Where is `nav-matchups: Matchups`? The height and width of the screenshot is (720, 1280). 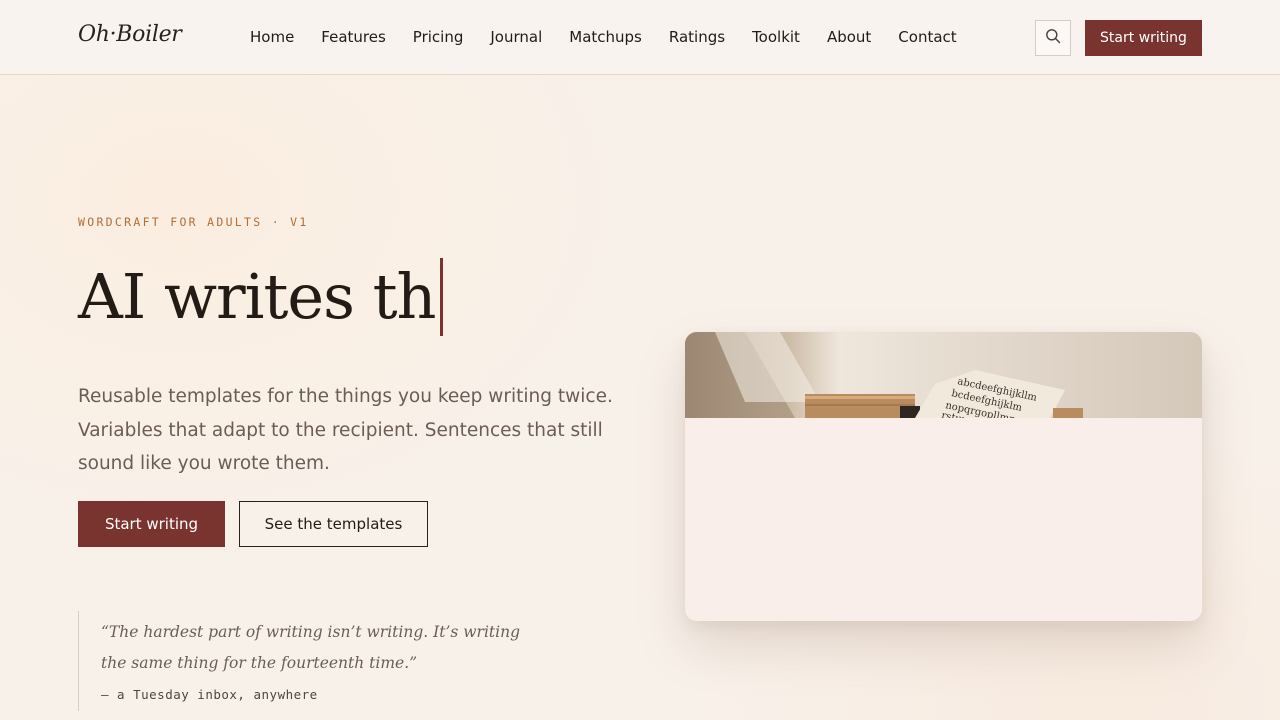
nav-matchups: Matchups is located at coordinates (605, 38).